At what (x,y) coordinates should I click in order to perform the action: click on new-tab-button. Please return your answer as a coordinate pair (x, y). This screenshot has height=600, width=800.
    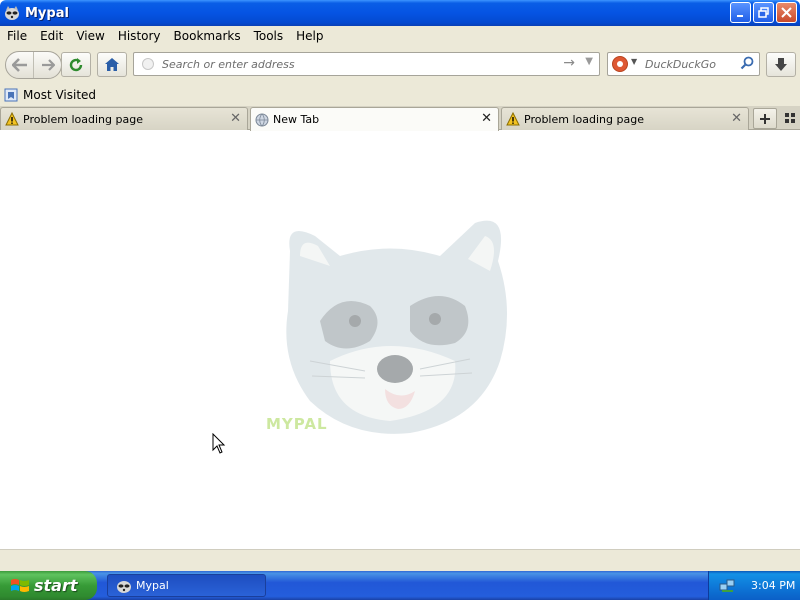
    Looking at the image, I should click on (765, 118).